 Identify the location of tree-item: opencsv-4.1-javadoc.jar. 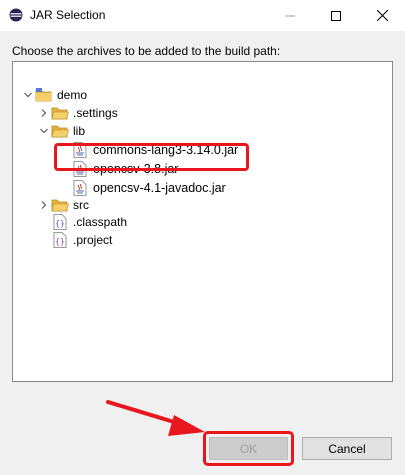
(141, 188).